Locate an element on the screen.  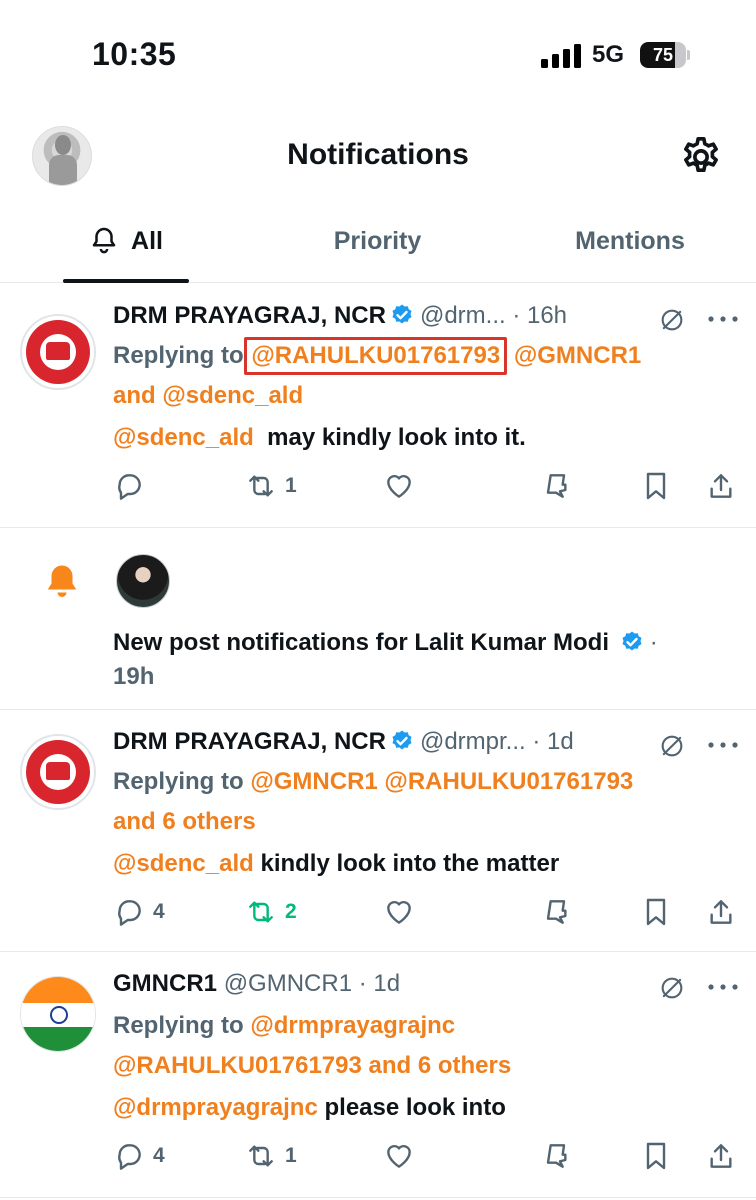
post-time: · 1d is located at coordinates (379, 983).